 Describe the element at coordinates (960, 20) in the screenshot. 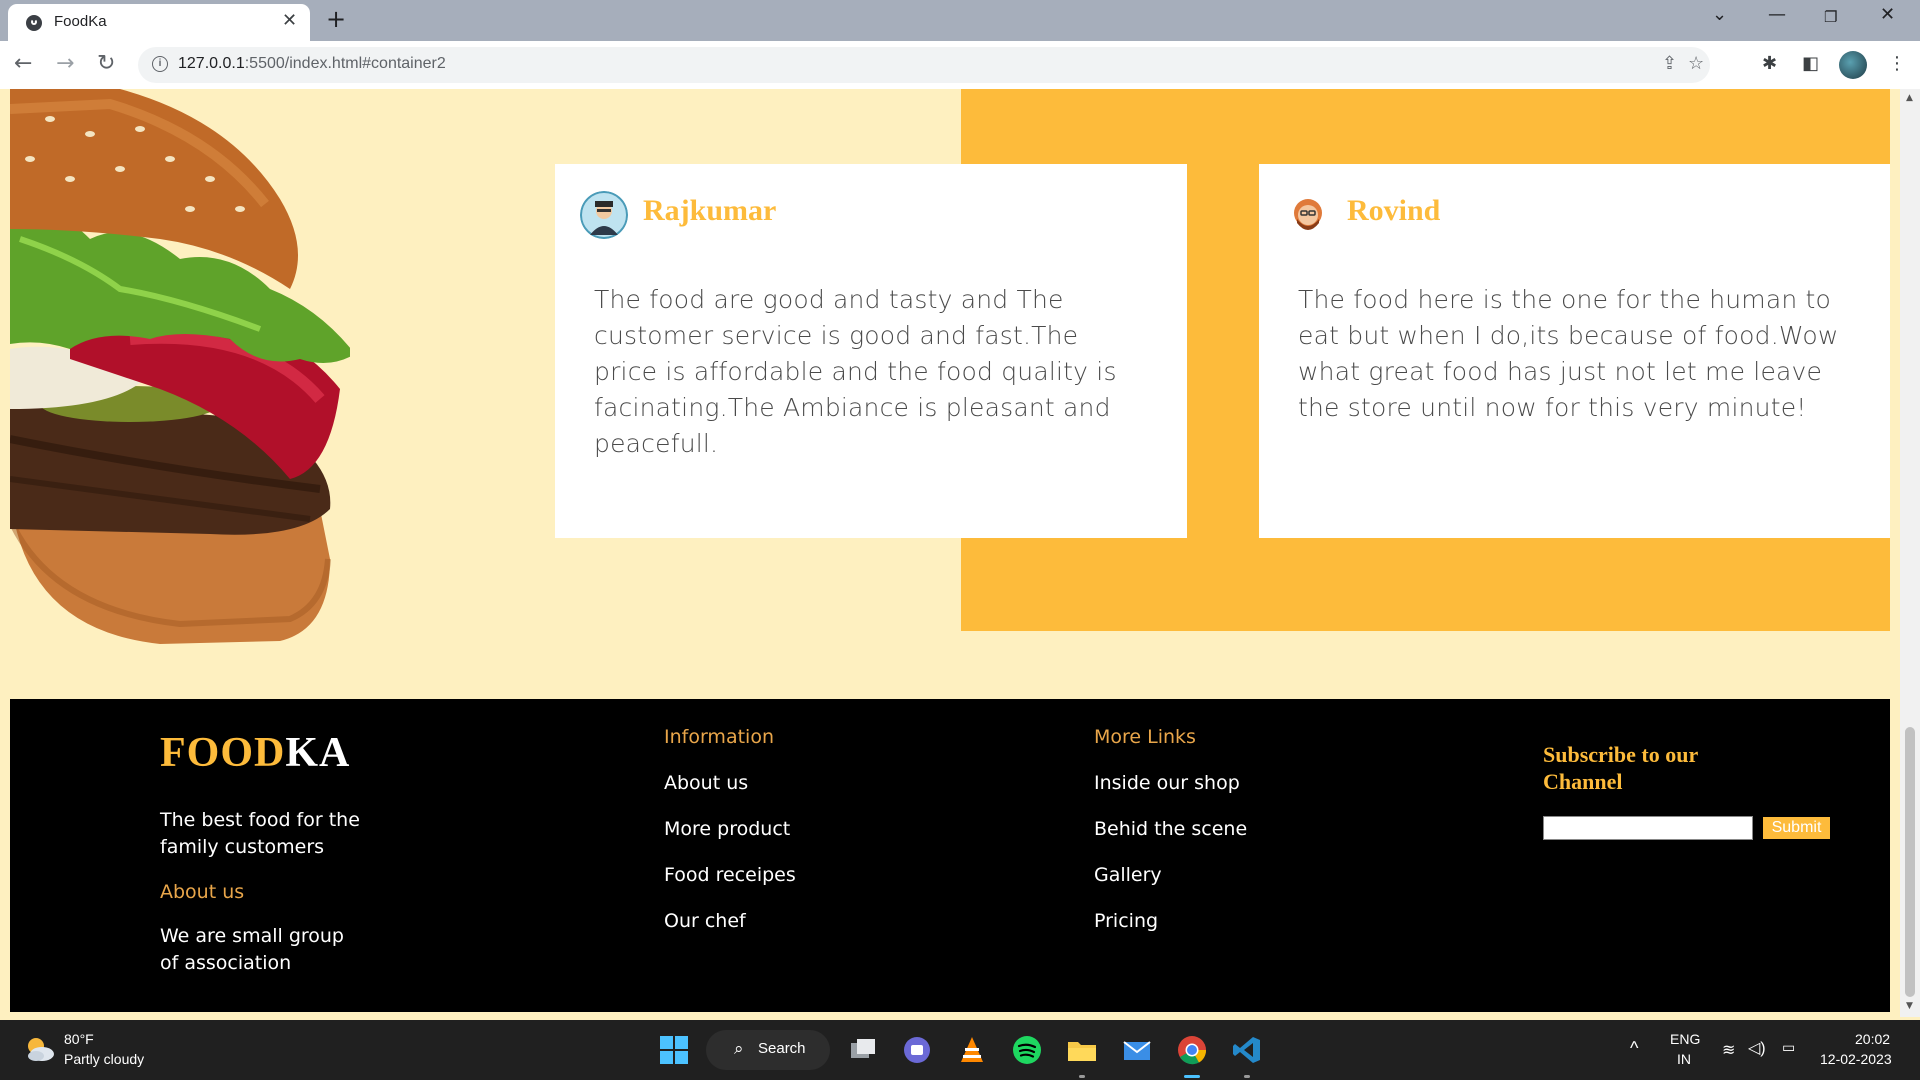

I see `browser-tab-strip: FoodKa ✕ + ⌄ — ❐ ✕` at that location.